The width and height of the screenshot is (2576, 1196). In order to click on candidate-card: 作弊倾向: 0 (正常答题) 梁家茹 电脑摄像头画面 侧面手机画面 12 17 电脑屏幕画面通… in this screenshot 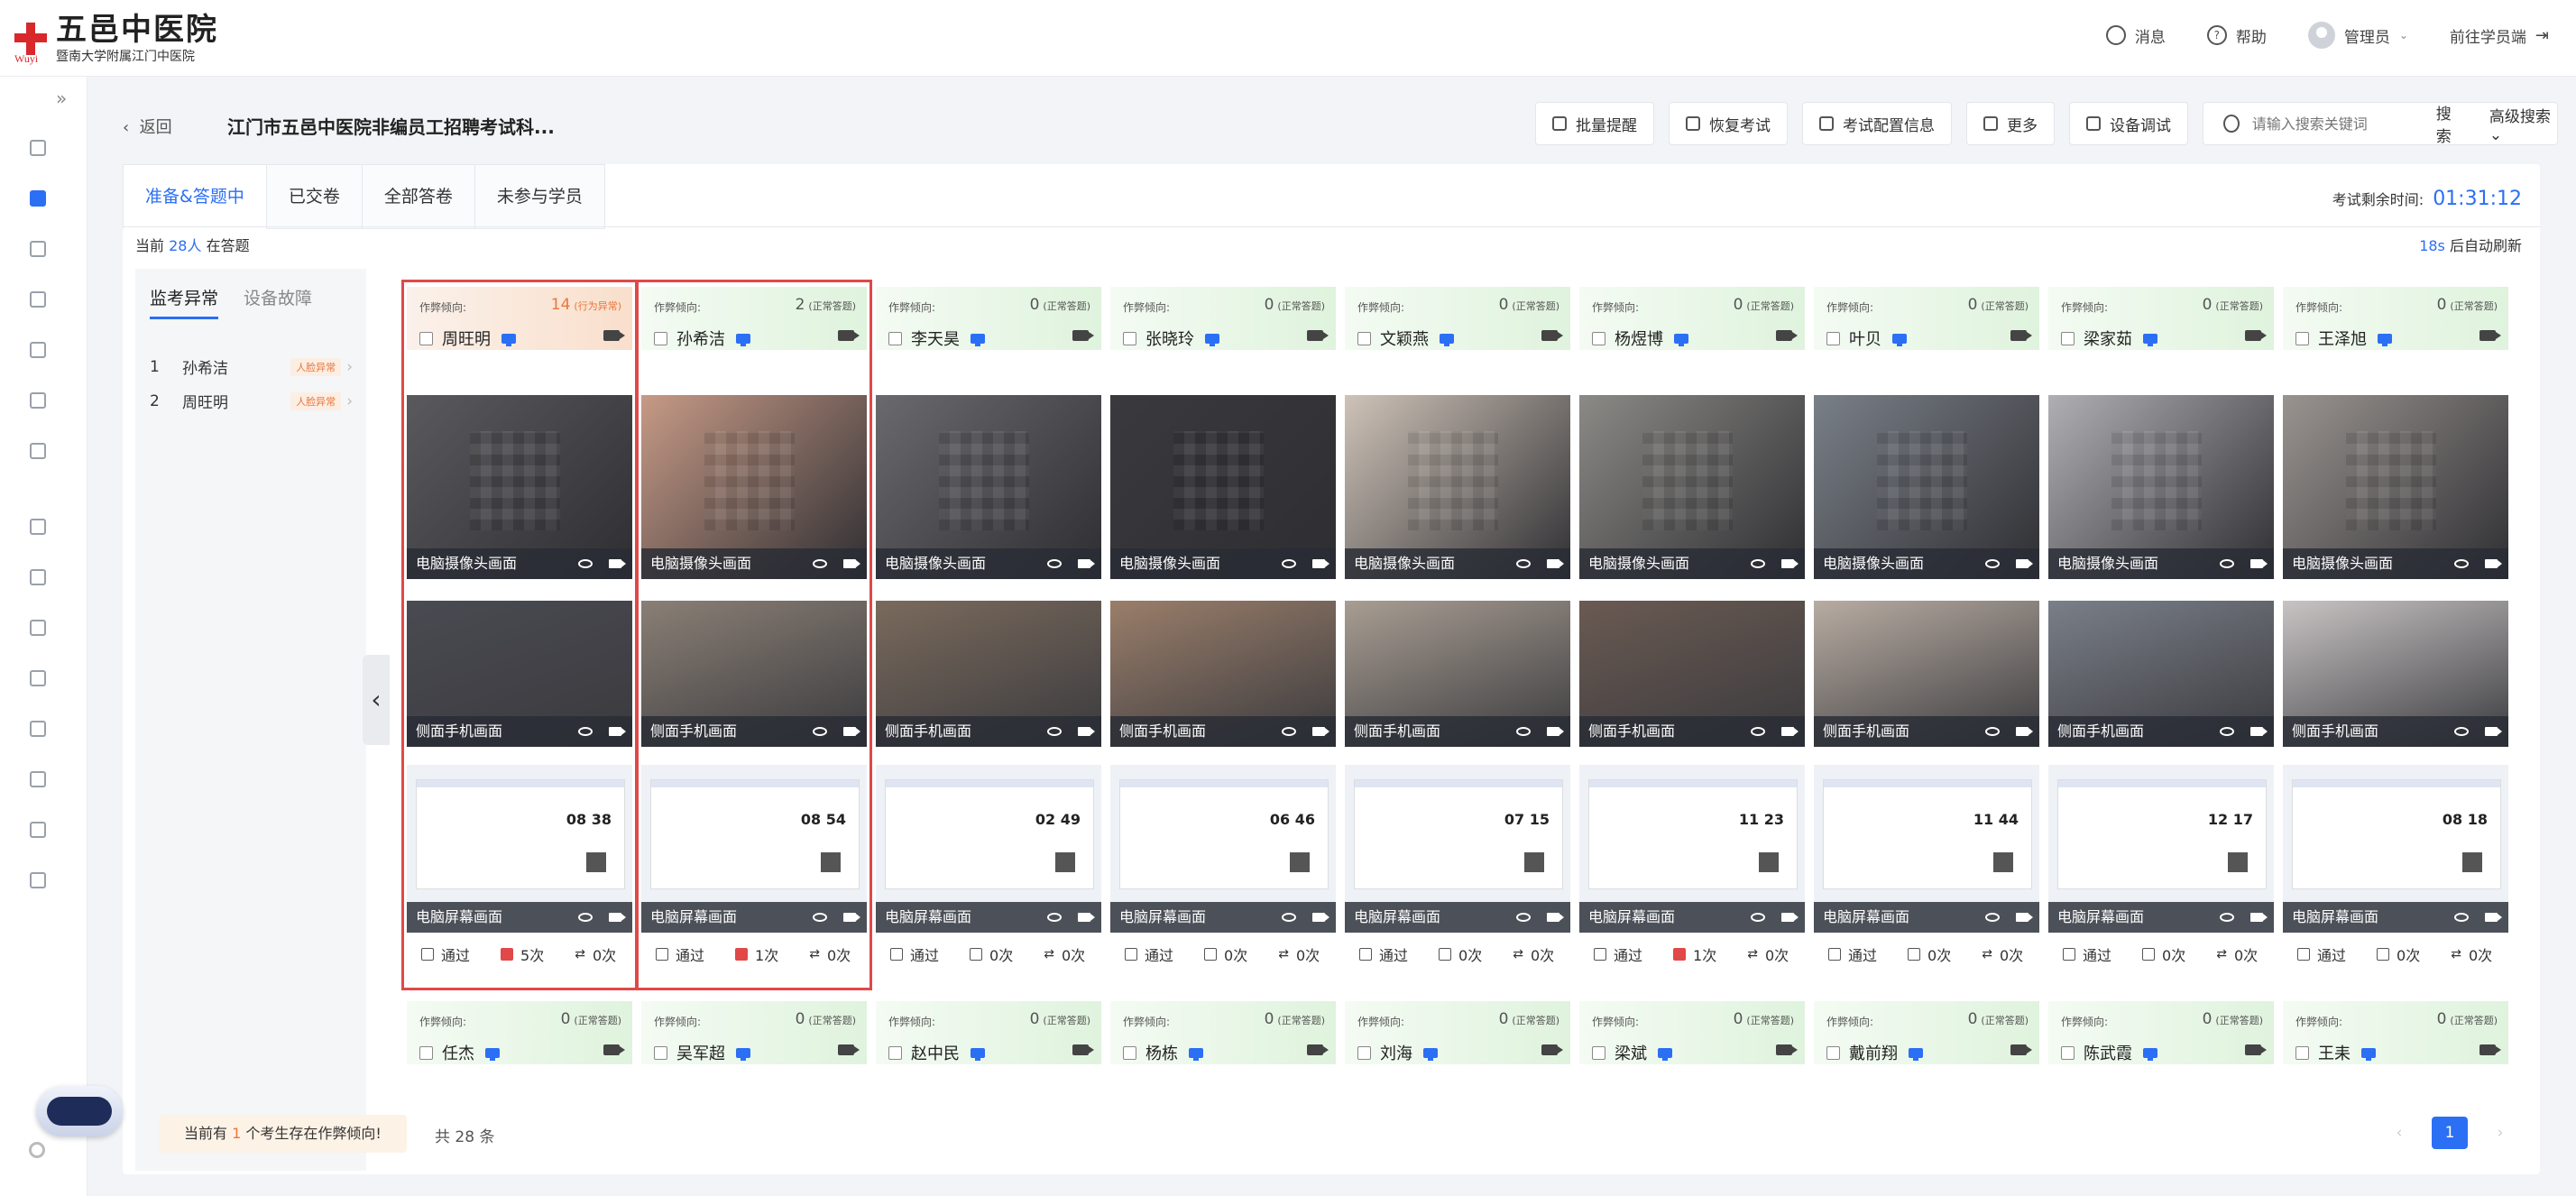, I will do `click(2161, 638)`.